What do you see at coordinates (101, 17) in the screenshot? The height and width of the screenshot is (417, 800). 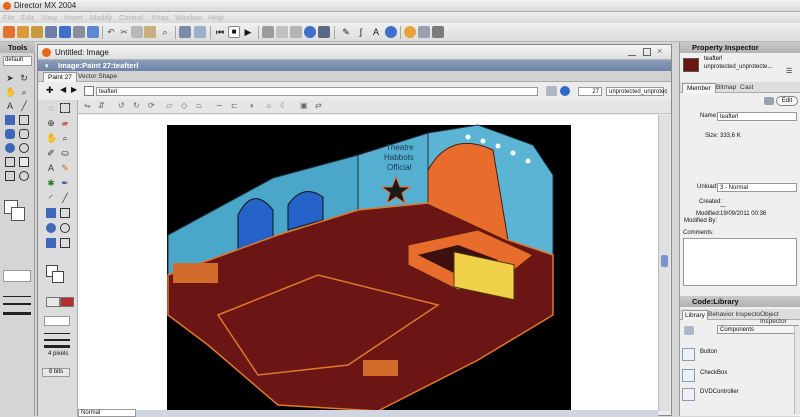 I see `menu-modify: Modify` at bounding box center [101, 17].